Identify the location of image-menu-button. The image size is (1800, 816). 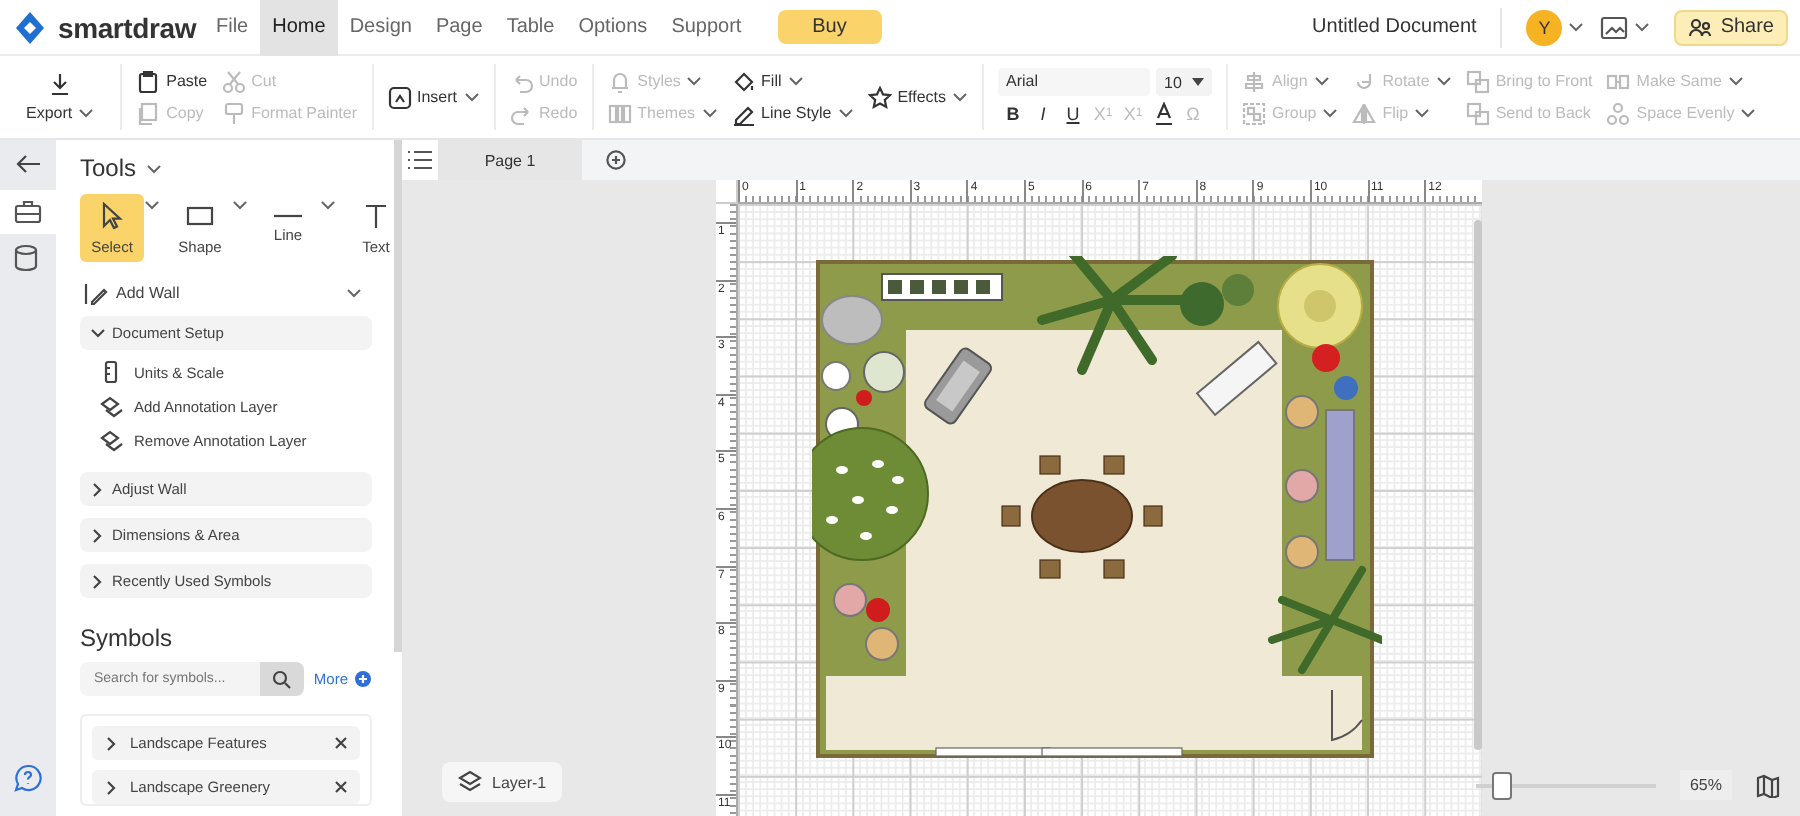
(1625, 27).